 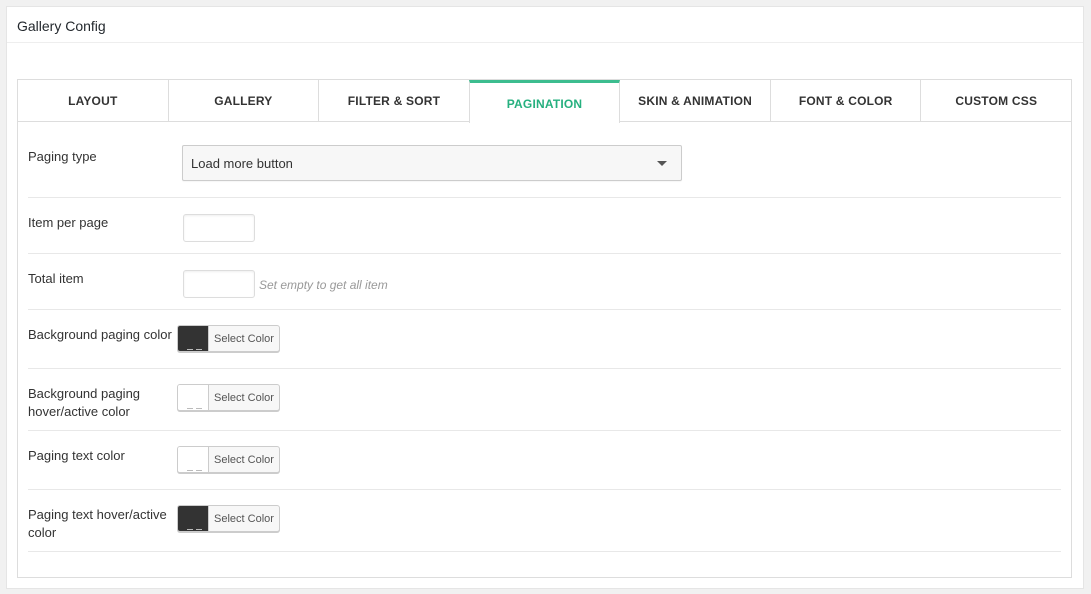 What do you see at coordinates (996, 100) in the screenshot?
I see `tab-custom-css: CUSTOM CSS` at bounding box center [996, 100].